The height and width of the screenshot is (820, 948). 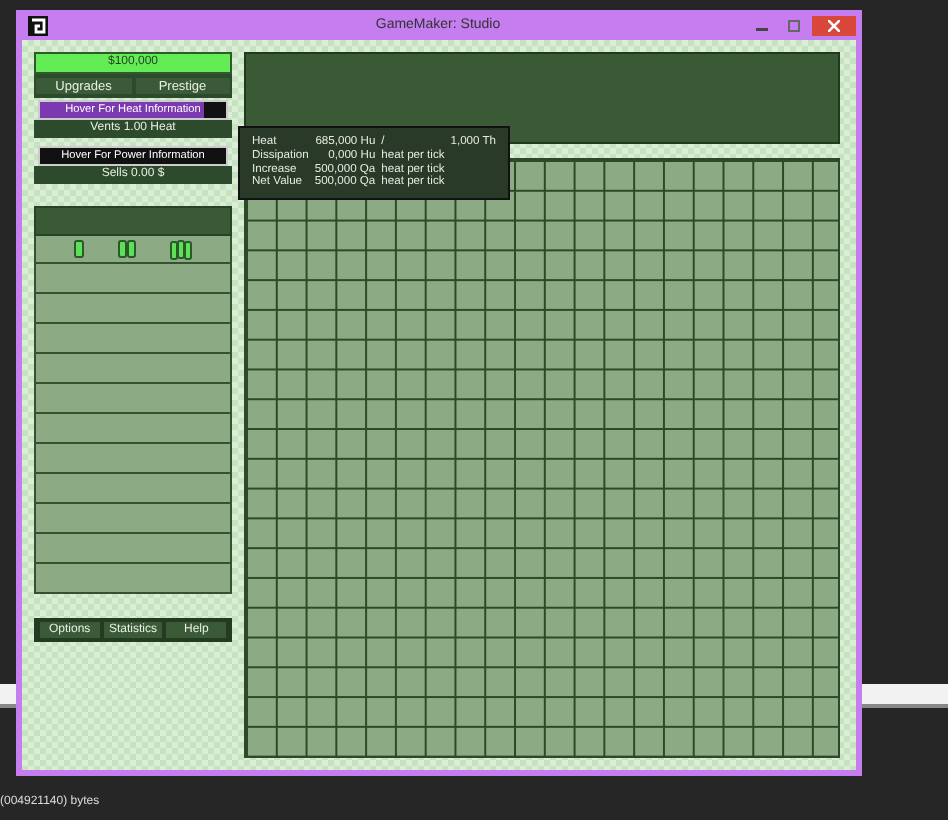 What do you see at coordinates (126, 249) in the screenshot?
I see `double-rod-icon` at bounding box center [126, 249].